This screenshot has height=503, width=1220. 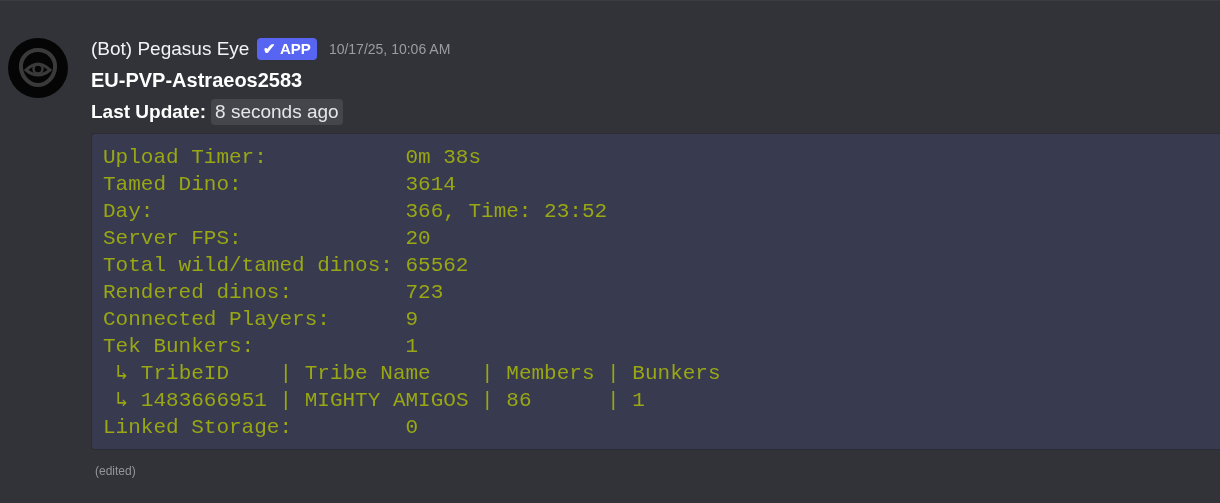 I want to click on message-title: EU-PVP-Astraeos2583, so click(x=197, y=80).